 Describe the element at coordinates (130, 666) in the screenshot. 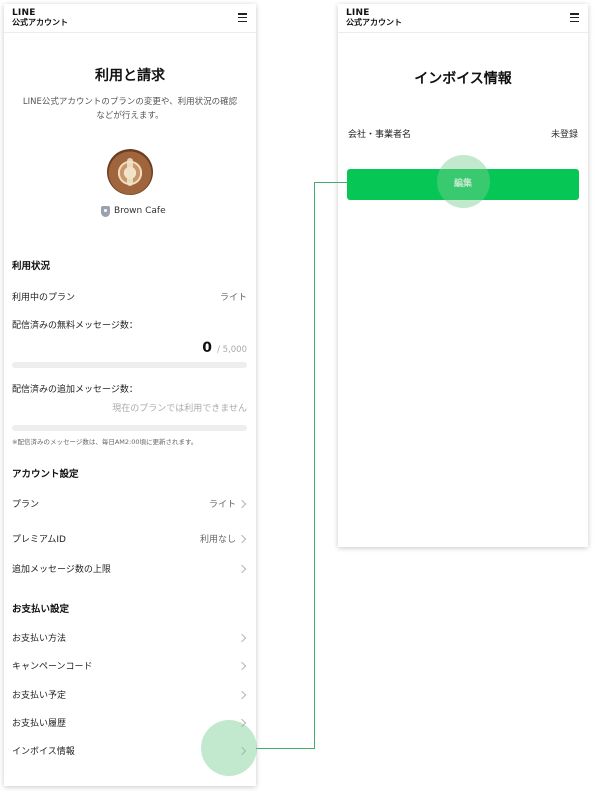

I see `payment-row-campaign-code: キャンペーンコード` at that location.